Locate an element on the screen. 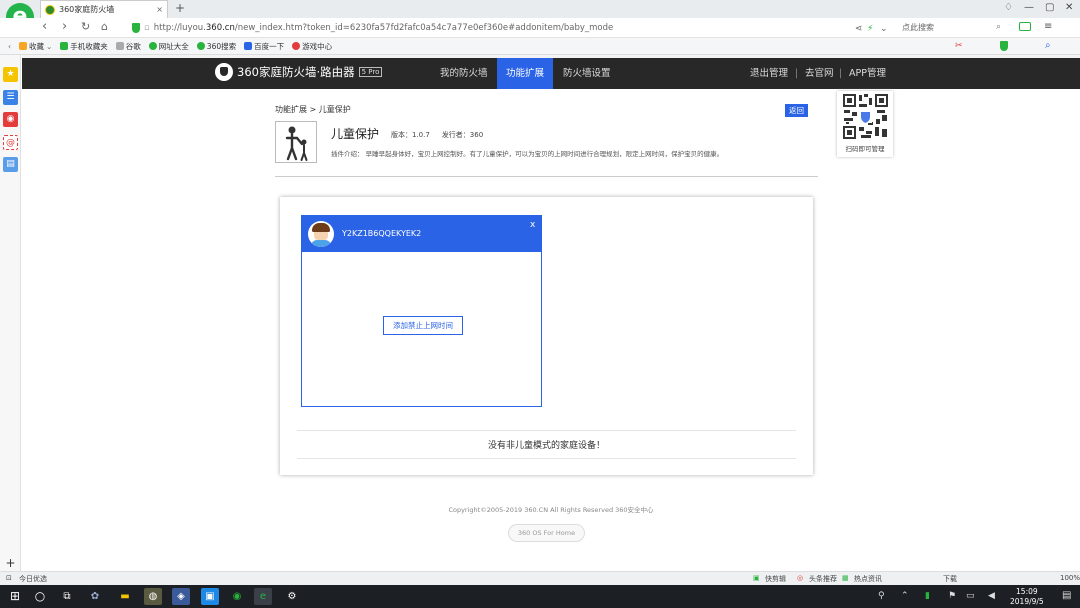 Image resolution: width=1080 pixels, height=608 pixels. bookmark-item: 网址大全 is located at coordinates (168, 46).